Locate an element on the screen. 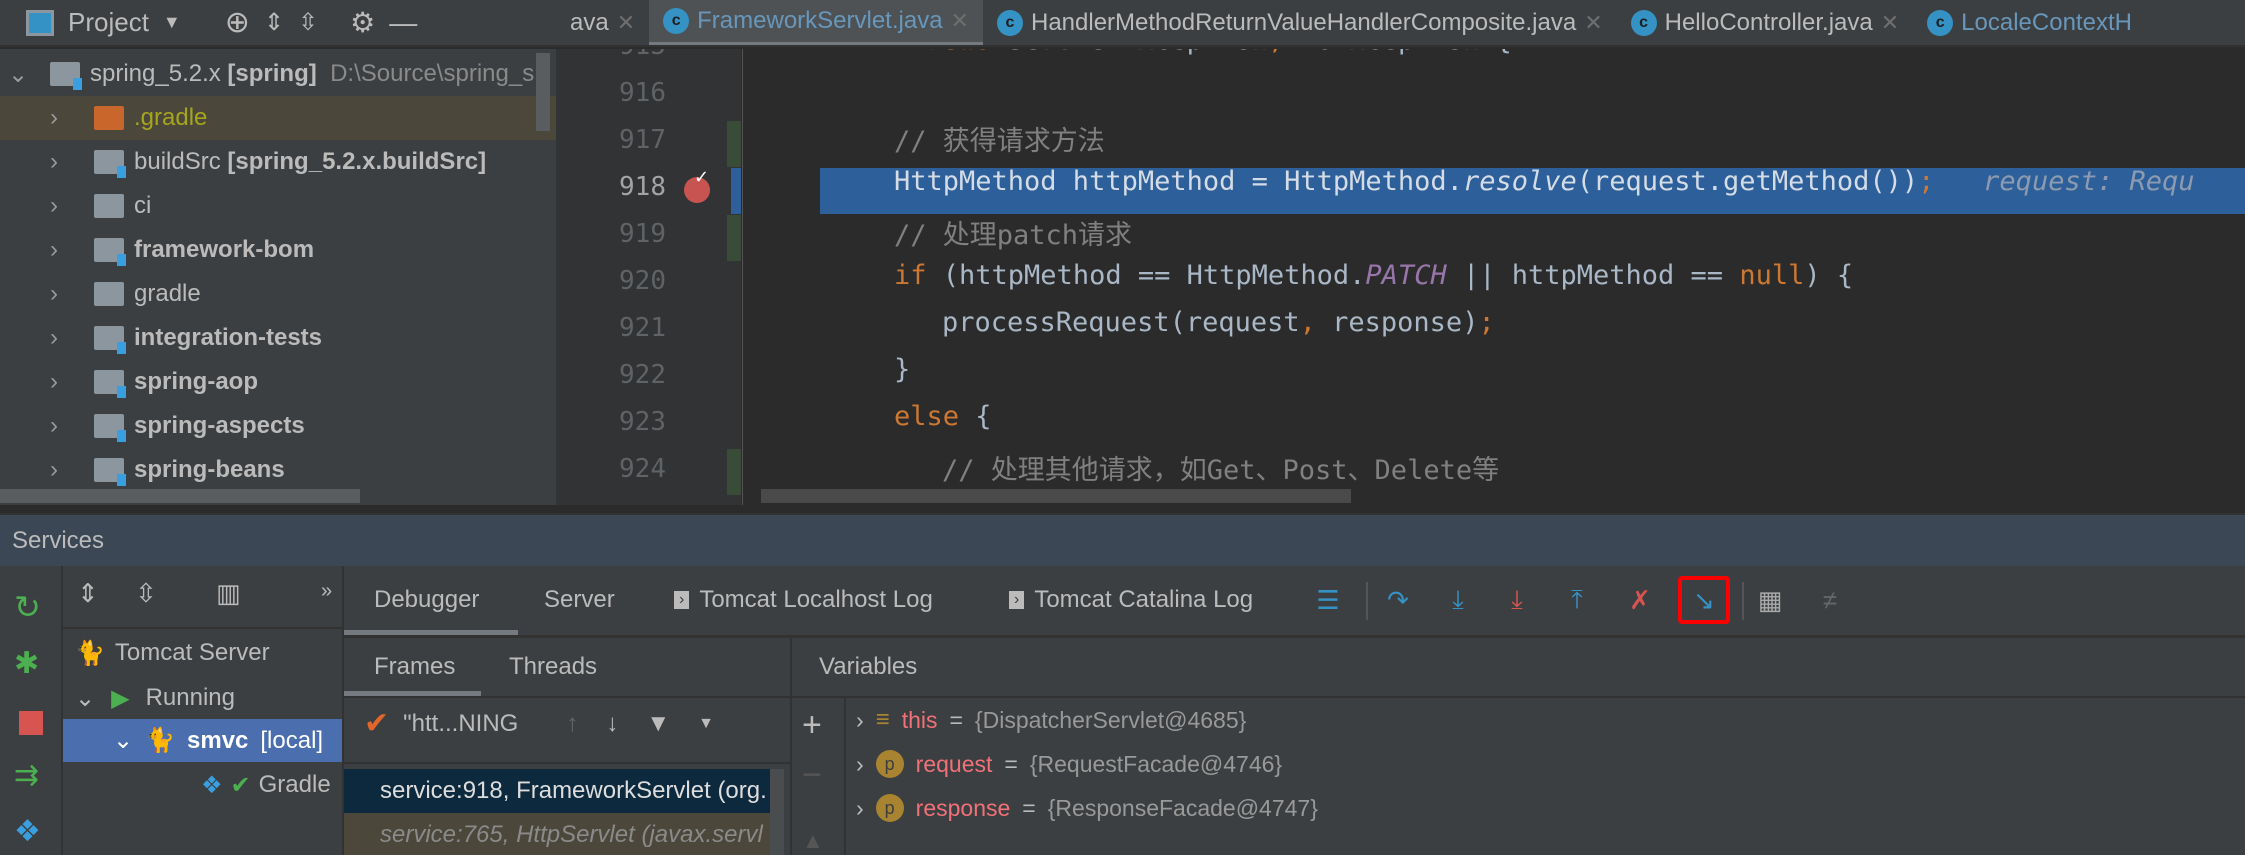 The image size is (2245, 855). debug-icon: ✱ is located at coordinates (26, 663).